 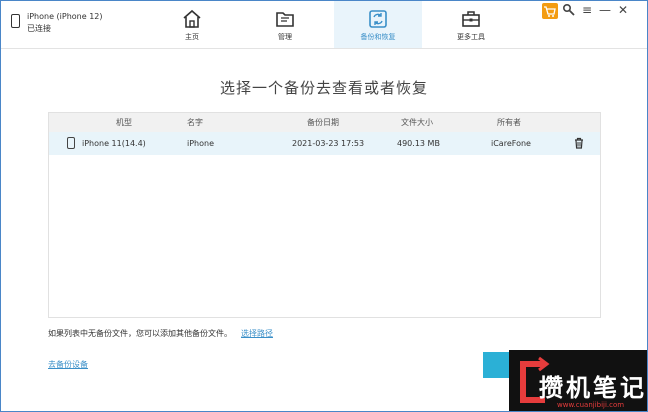 What do you see at coordinates (124, 122) in the screenshot?
I see `column-model: 机型` at bounding box center [124, 122].